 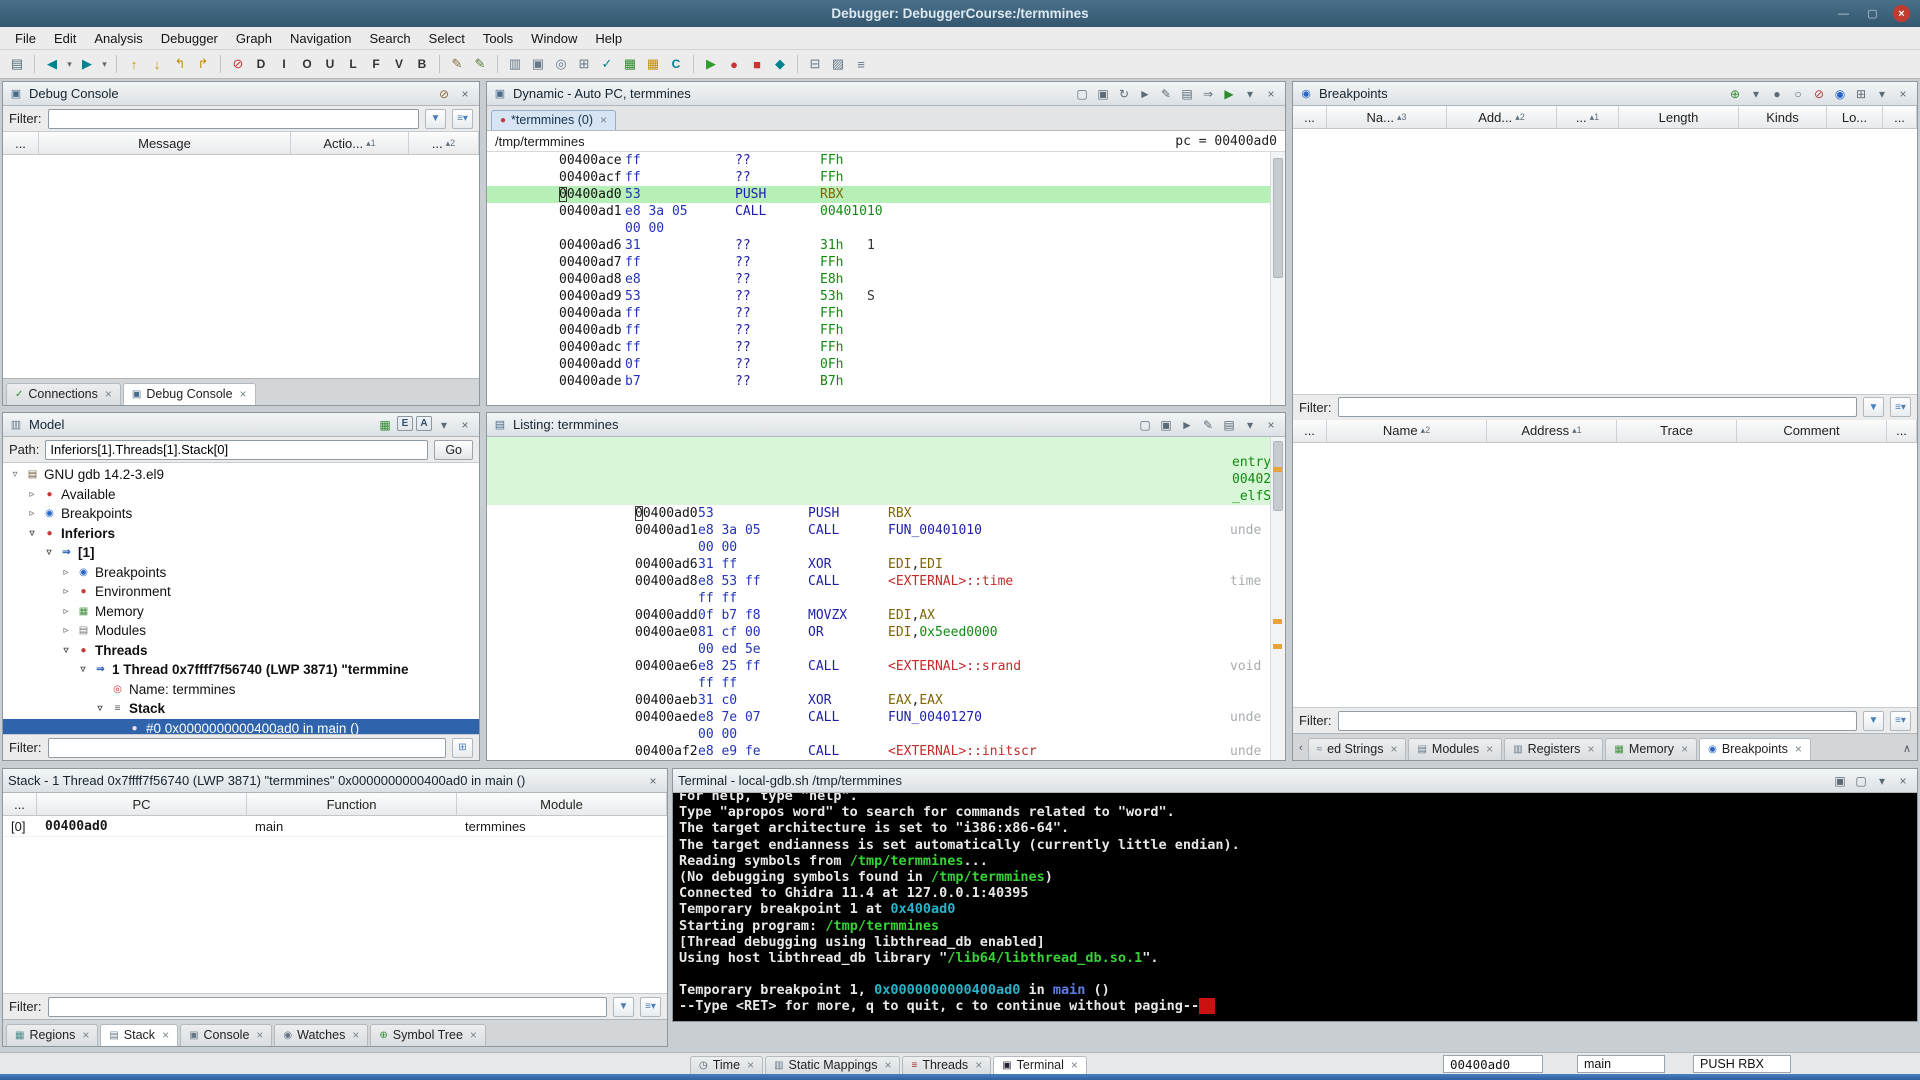 I want to click on disassembly-row: 00400aeb 31 c0 XOR EAX,EAX, so click(x=886, y=700).